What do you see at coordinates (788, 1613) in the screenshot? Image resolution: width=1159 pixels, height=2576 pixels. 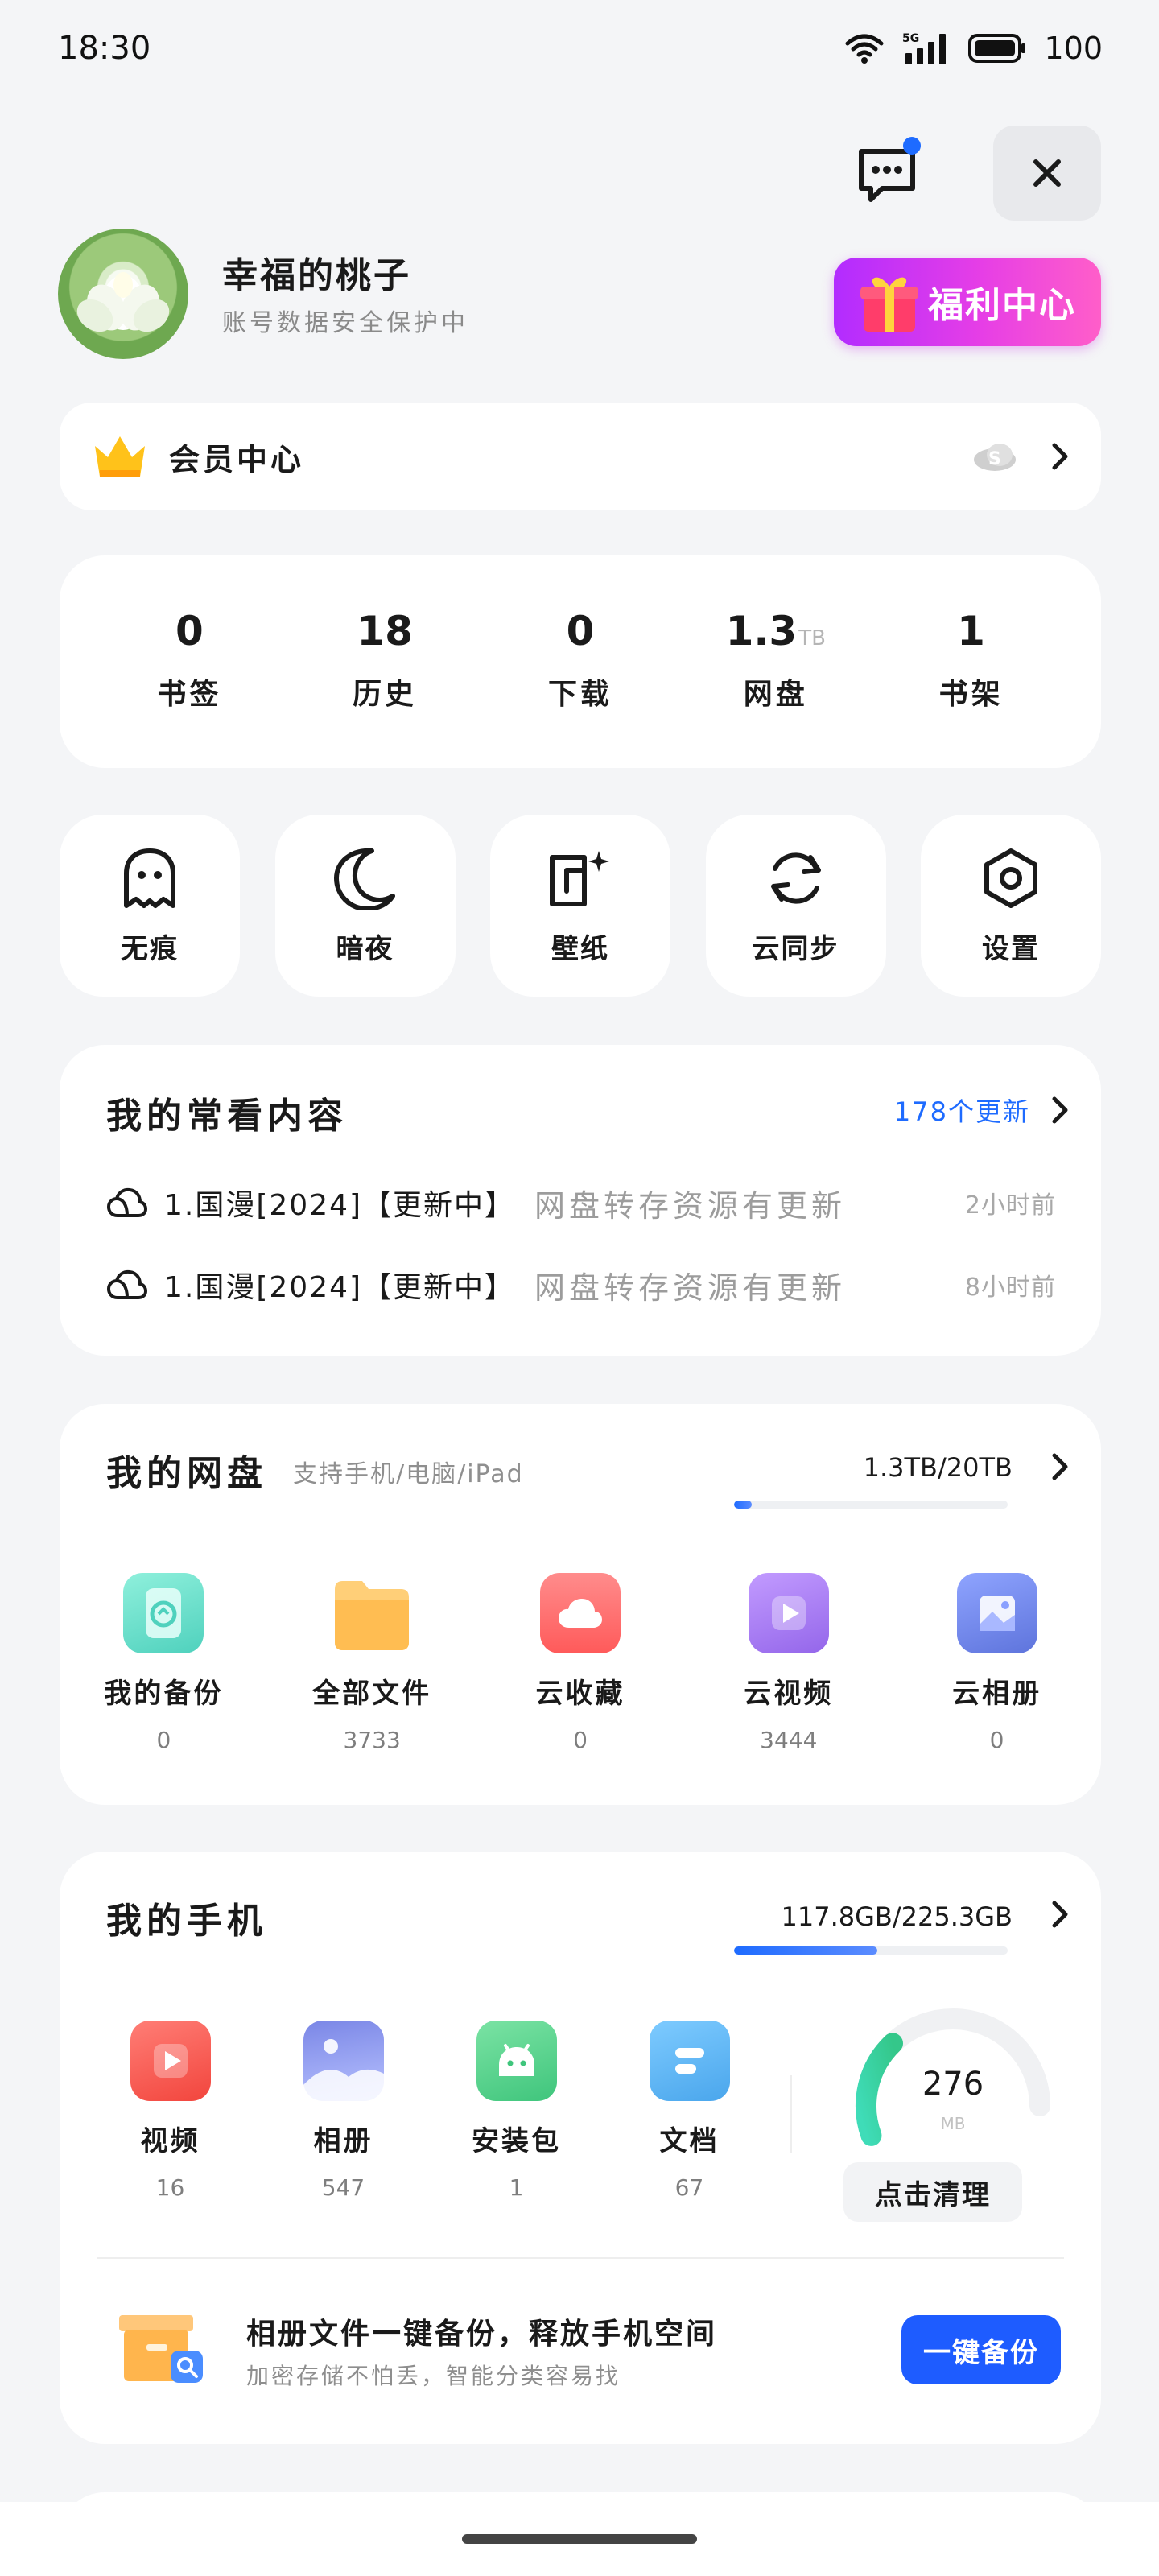 I see `cloud-video-icon` at bounding box center [788, 1613].